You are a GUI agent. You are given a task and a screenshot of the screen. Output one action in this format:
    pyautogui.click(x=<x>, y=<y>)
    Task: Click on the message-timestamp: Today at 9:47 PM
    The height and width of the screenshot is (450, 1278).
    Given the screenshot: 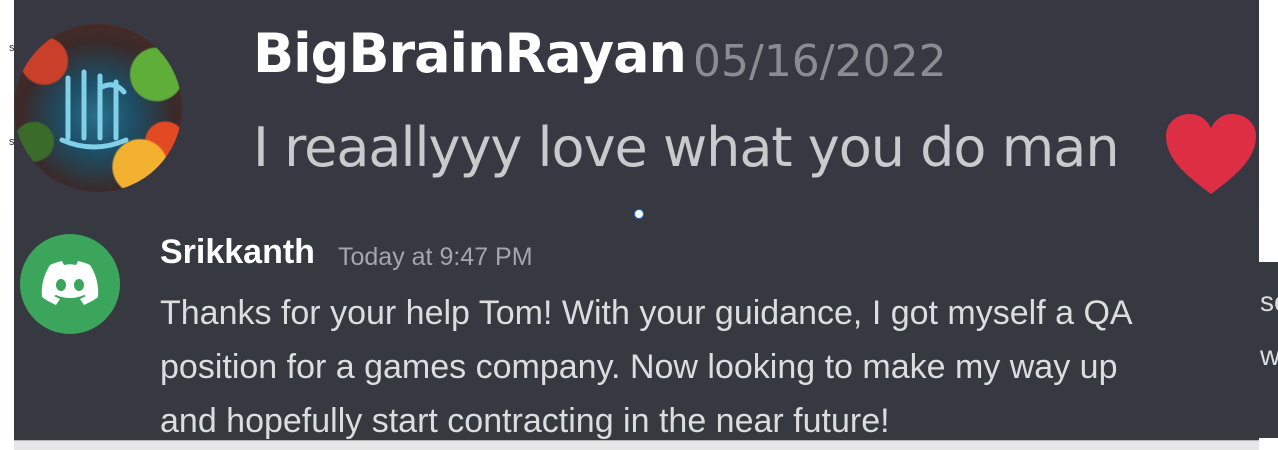 What is the action you would take?
    pyautogui.click(x=435, y=257)
    